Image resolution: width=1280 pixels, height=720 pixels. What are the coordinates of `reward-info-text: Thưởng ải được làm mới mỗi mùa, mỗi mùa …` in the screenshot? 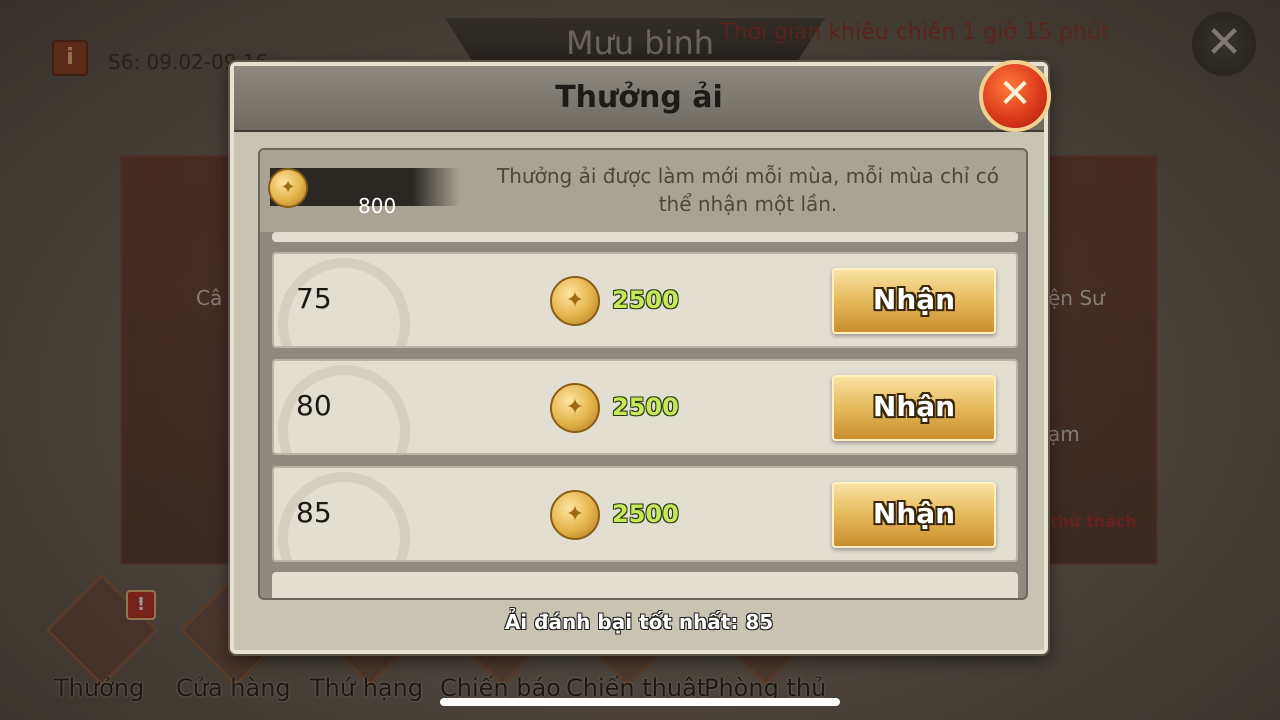 It's located at (748, 190).